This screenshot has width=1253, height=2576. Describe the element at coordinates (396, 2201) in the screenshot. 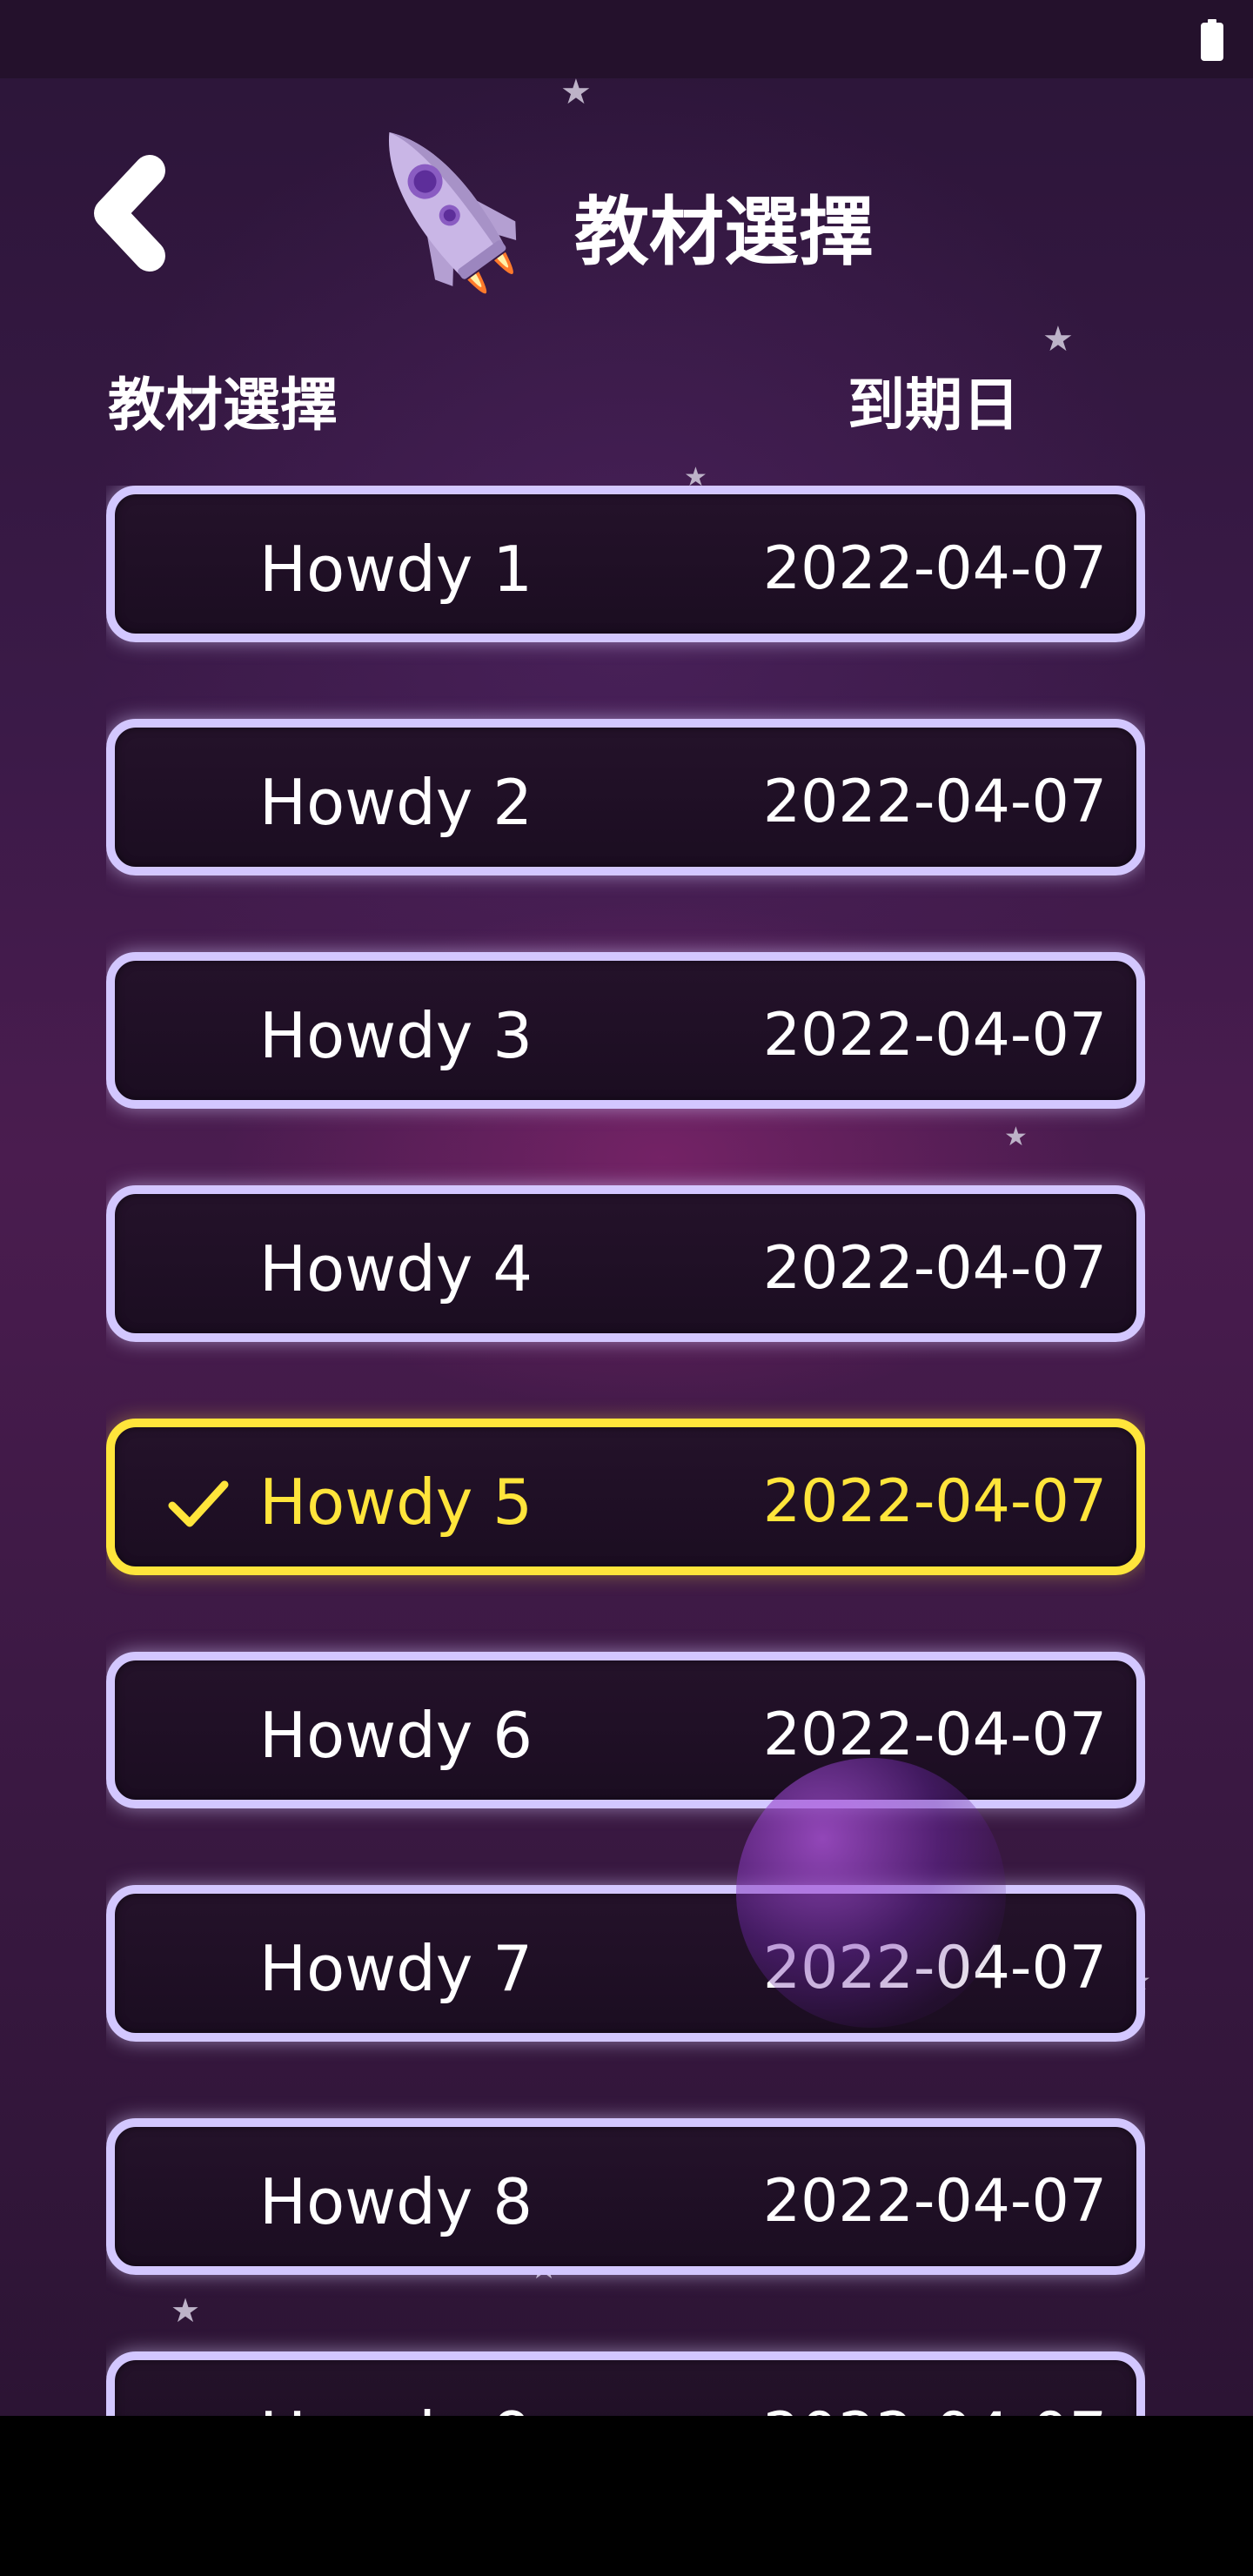

I see `material-name: Howdy 8` at that location.